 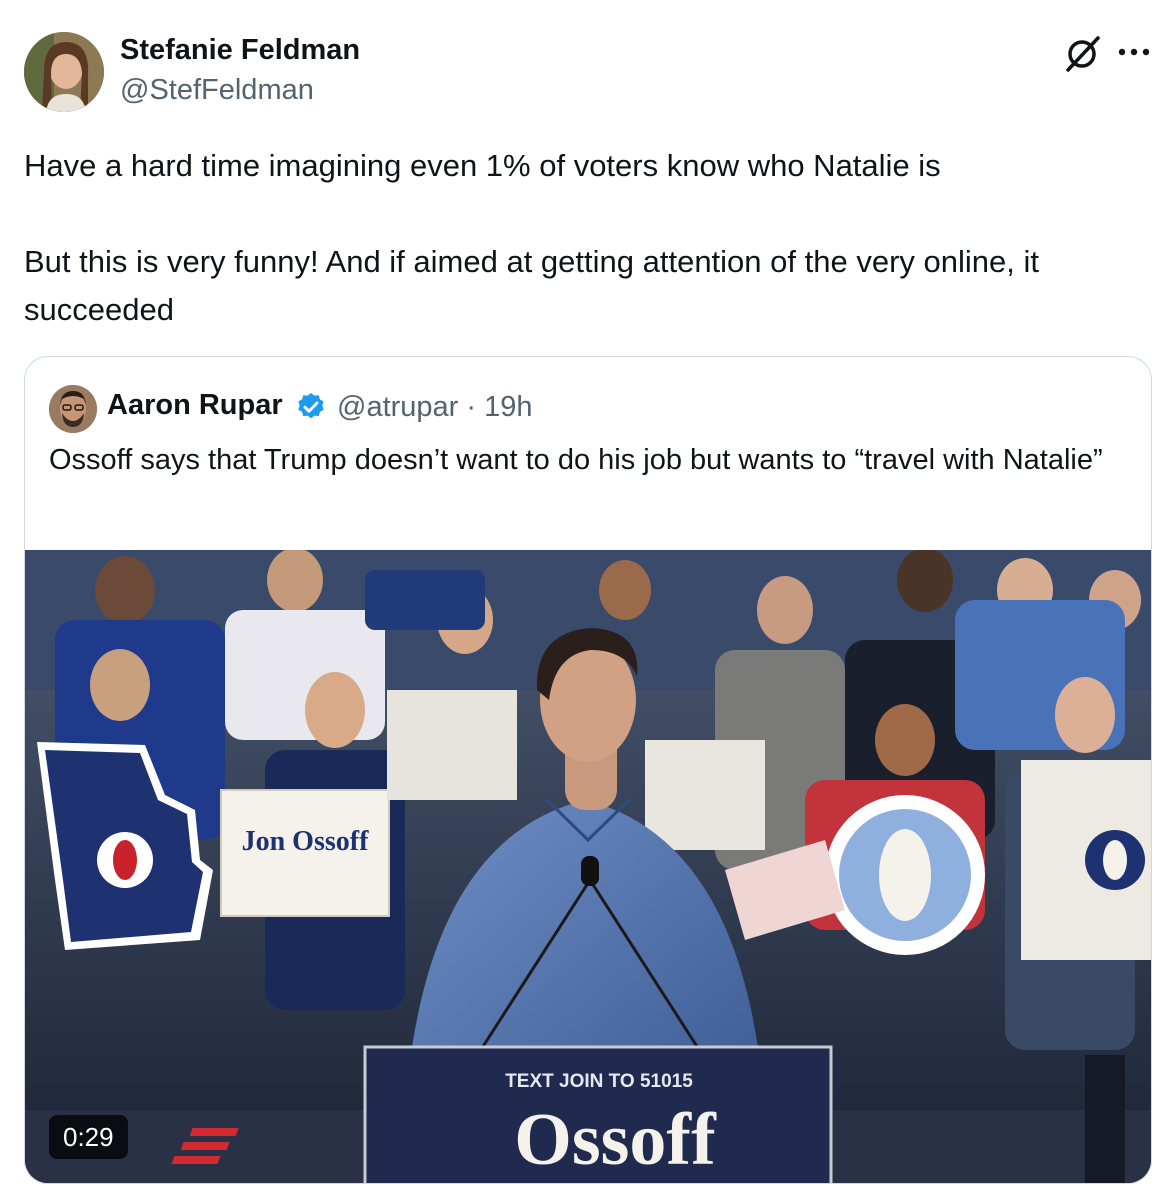 I want to click on grok-icon, so click(x=1082, y=54).